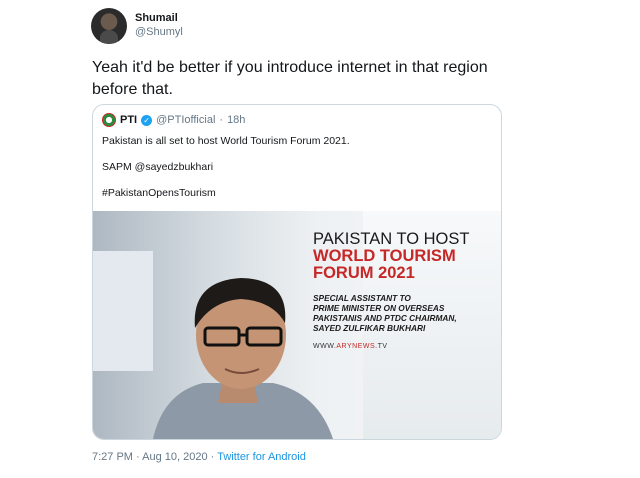  I want to click on quoted-tweet-age: 18h, so click(236, 120).